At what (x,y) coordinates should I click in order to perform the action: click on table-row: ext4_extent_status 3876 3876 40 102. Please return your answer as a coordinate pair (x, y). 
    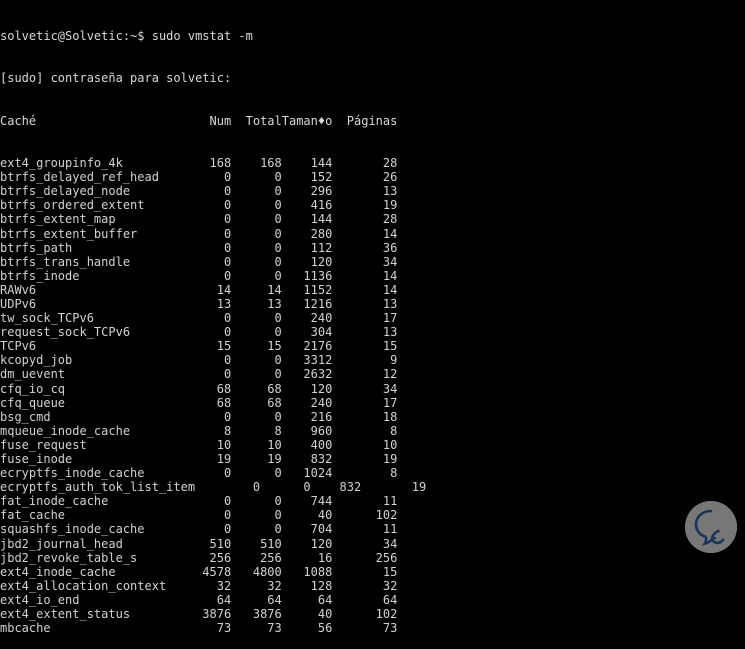
    Looking at the image, I should click on (199, 614).